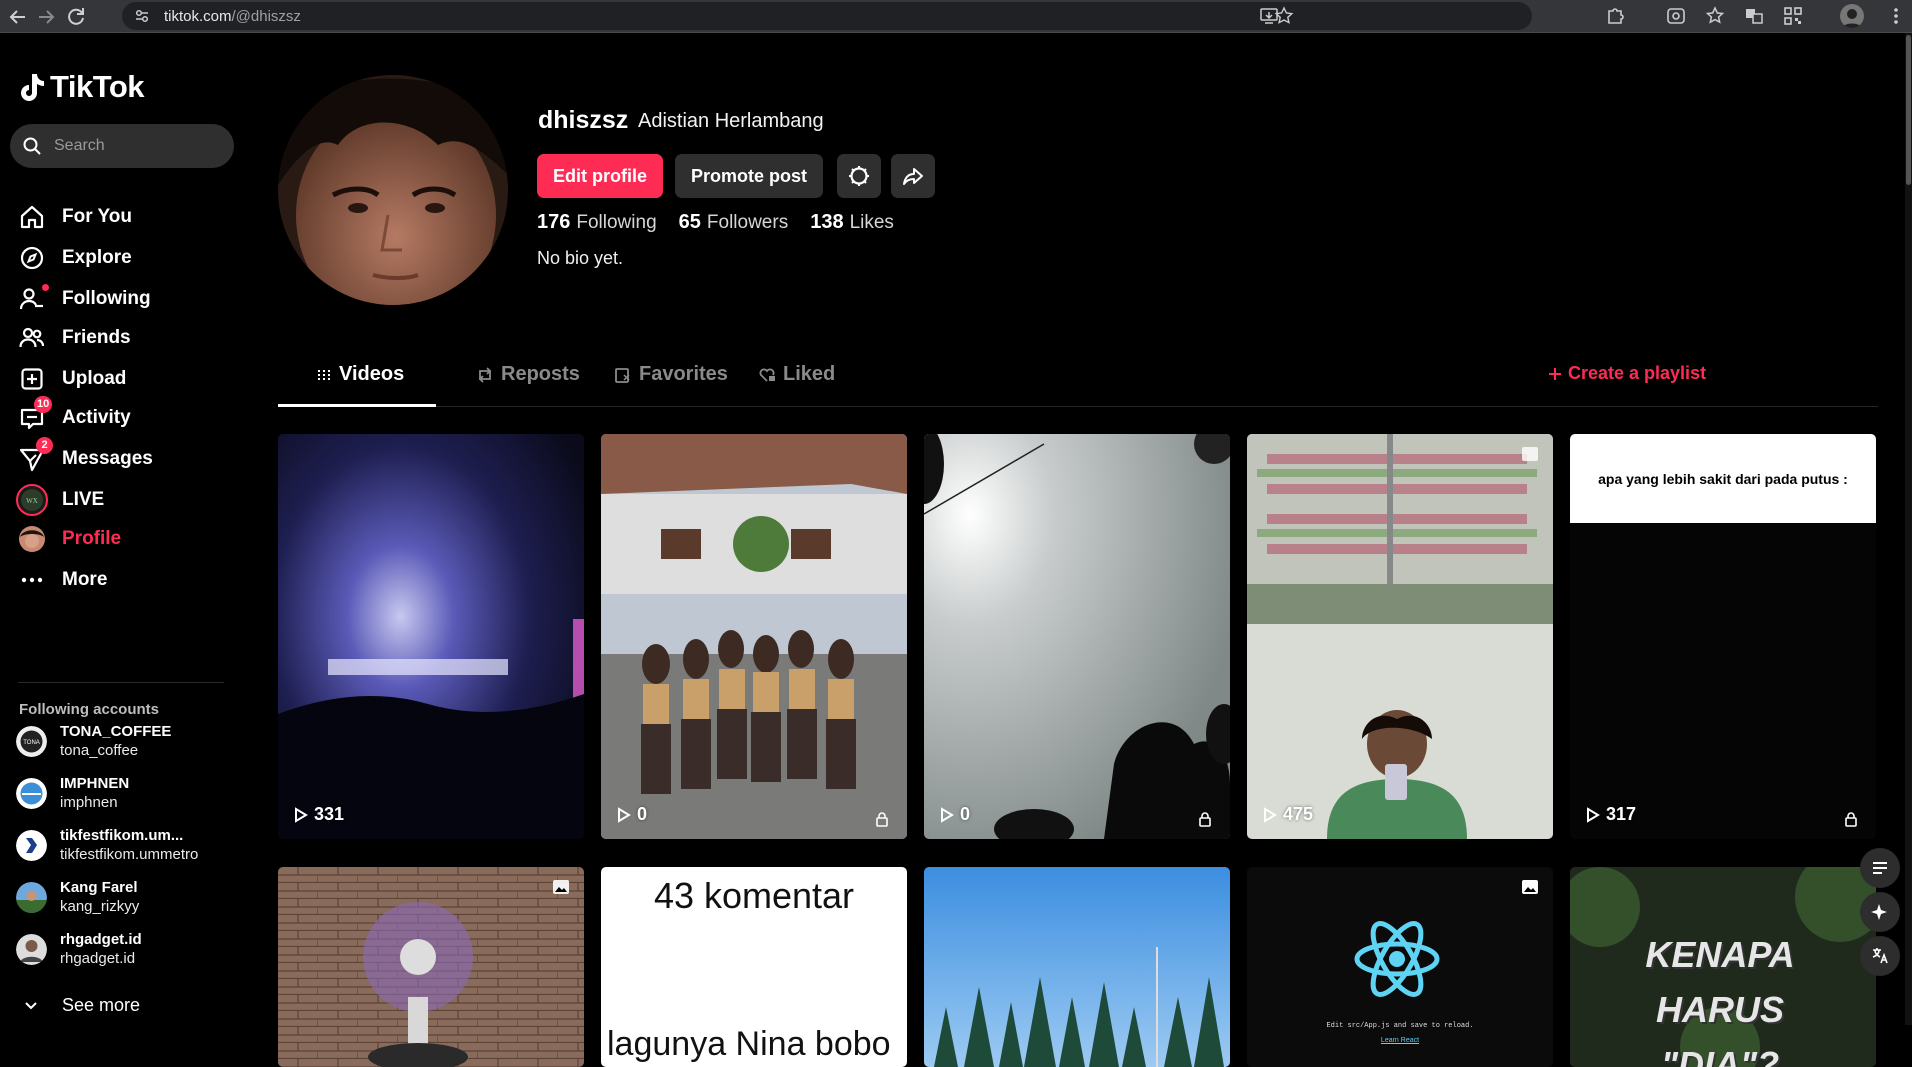 The width and height of the screenshot is (1912, 1067). I want to click on settings-button, so click(859, 176).